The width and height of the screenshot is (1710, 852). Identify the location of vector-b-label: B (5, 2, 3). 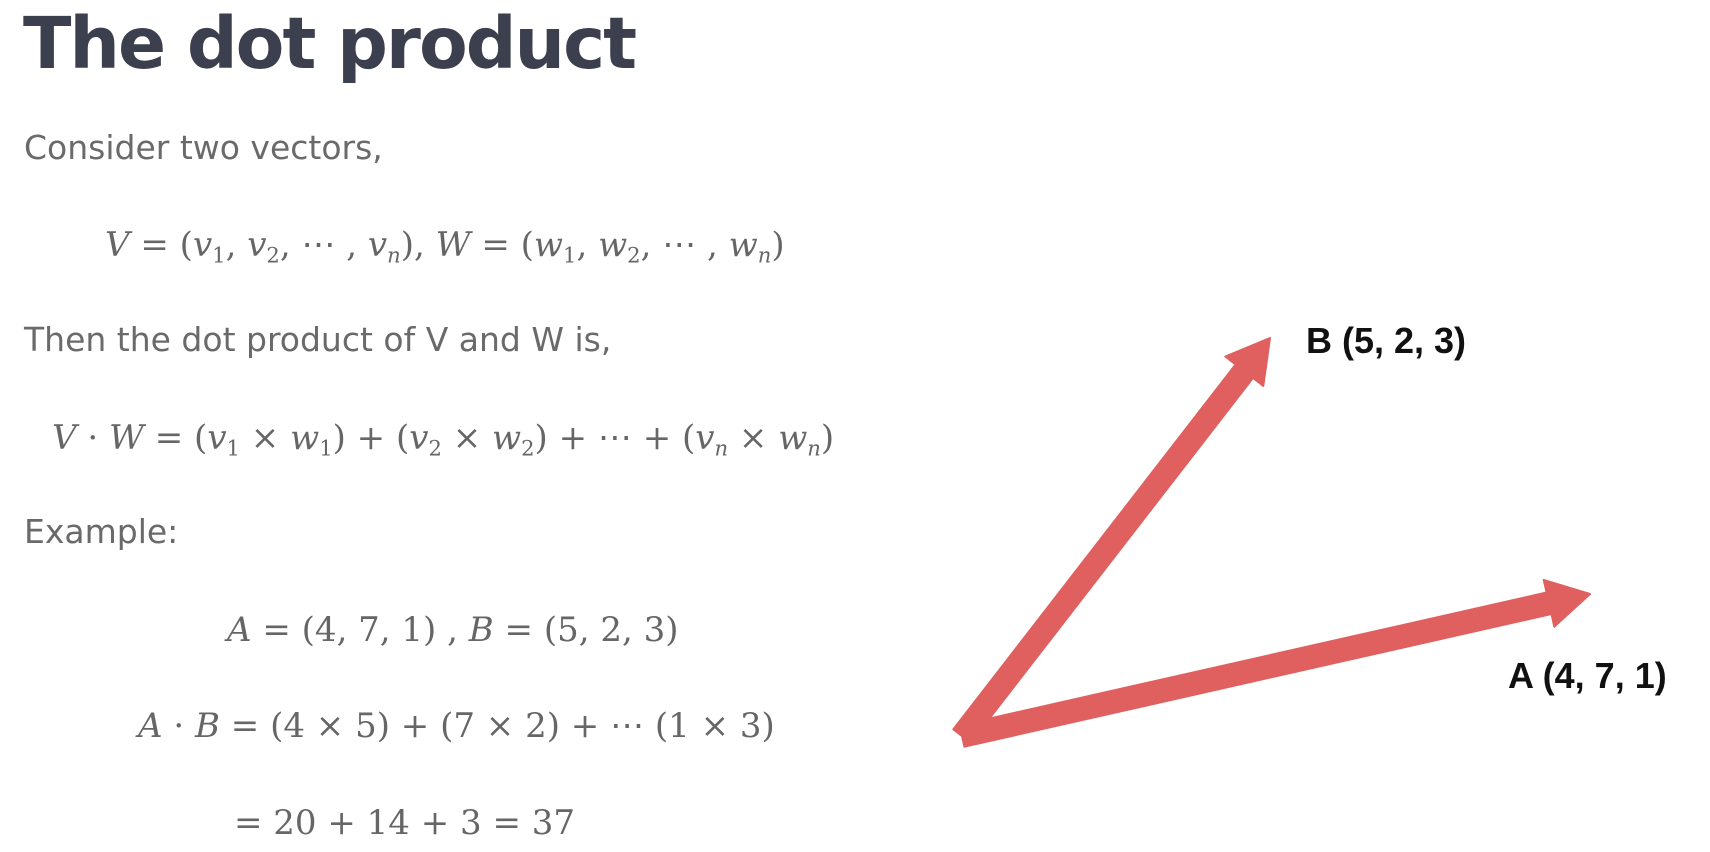
(1386, 340).